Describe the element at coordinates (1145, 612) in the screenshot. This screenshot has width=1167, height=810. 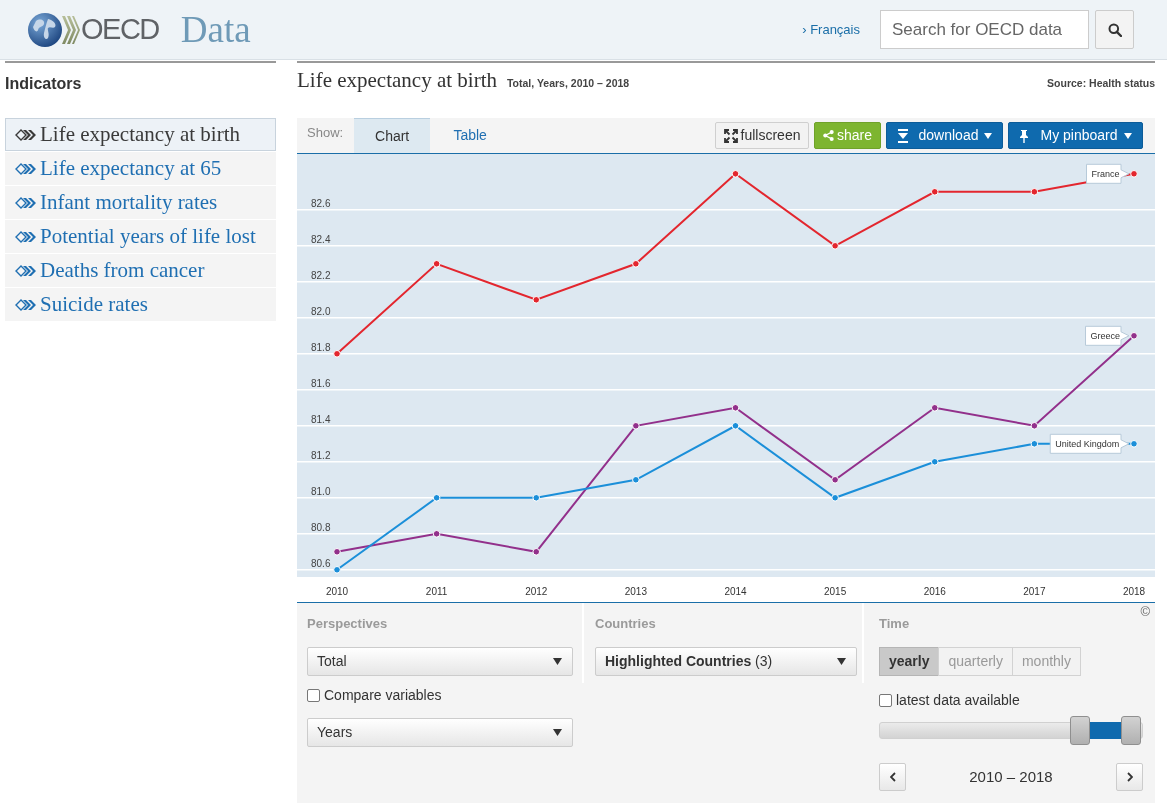
I see `copyright-symbol: ©` at that location.